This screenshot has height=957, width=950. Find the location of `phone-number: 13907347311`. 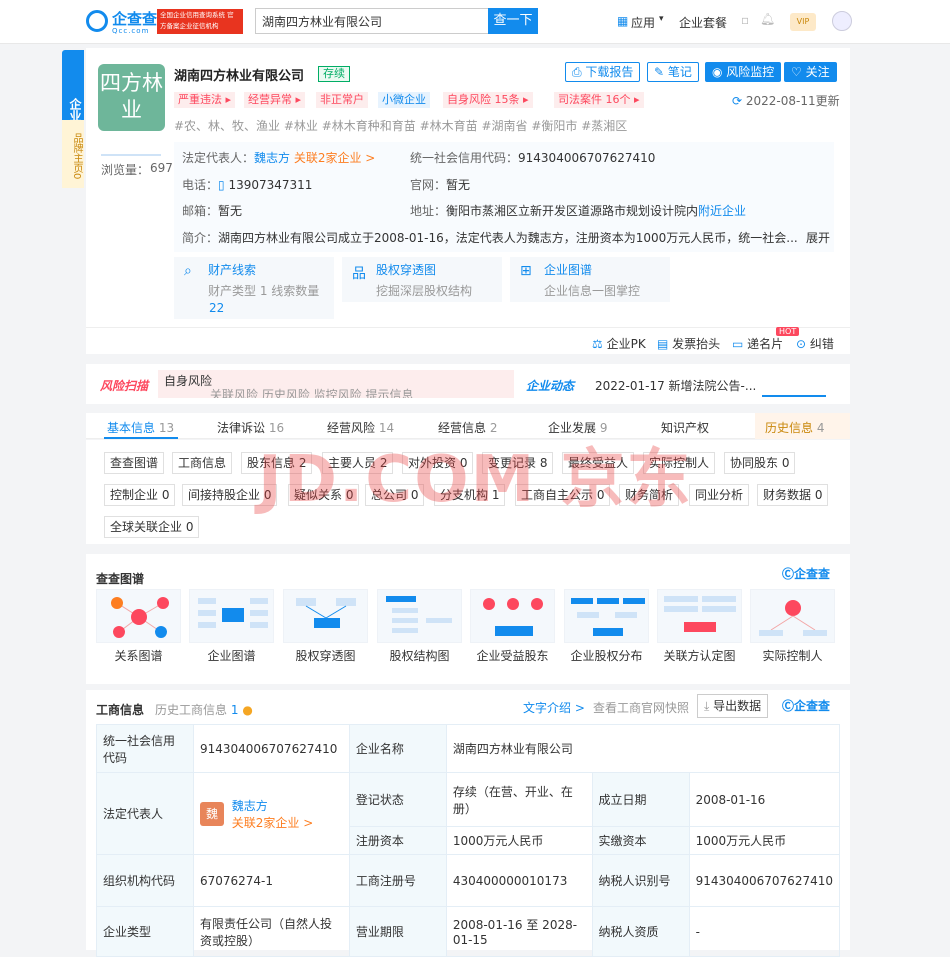

phone-number: 13907347311 is located at coordinates (270, 185).